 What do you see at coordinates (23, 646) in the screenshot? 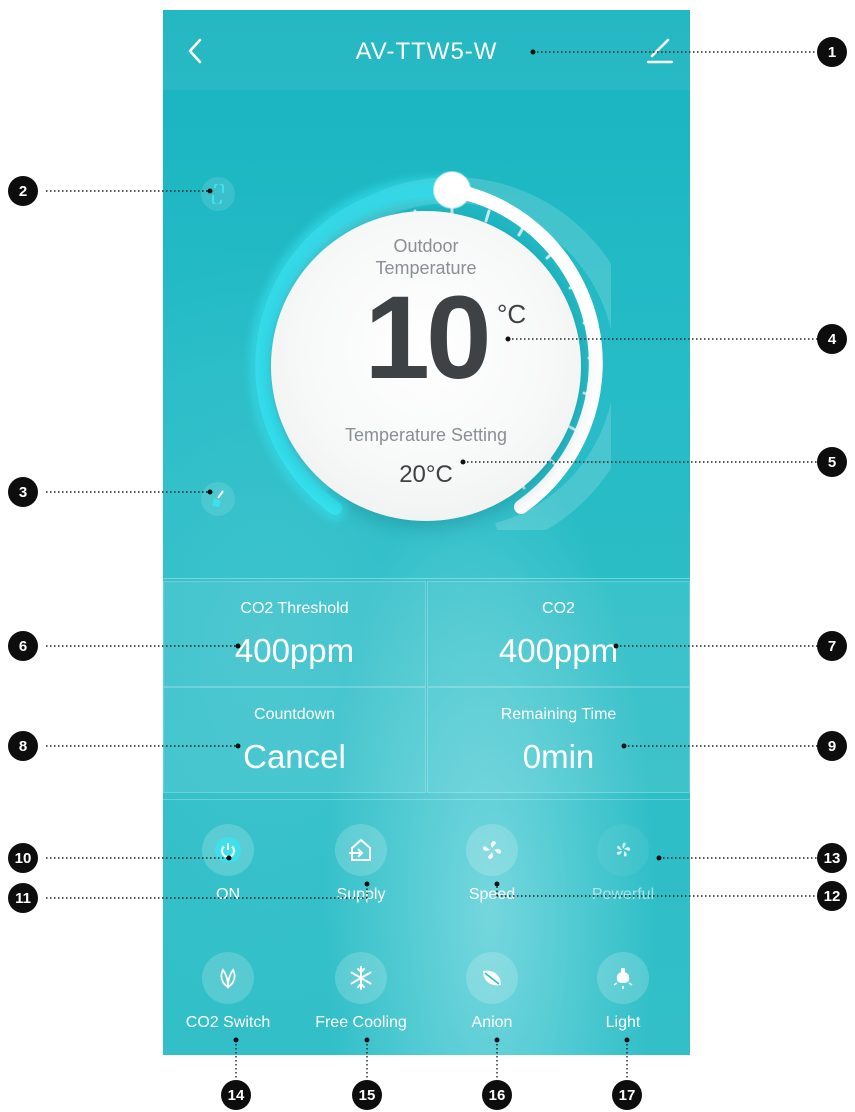
I see `callout-6: 6` at bounding box center [23, 646].